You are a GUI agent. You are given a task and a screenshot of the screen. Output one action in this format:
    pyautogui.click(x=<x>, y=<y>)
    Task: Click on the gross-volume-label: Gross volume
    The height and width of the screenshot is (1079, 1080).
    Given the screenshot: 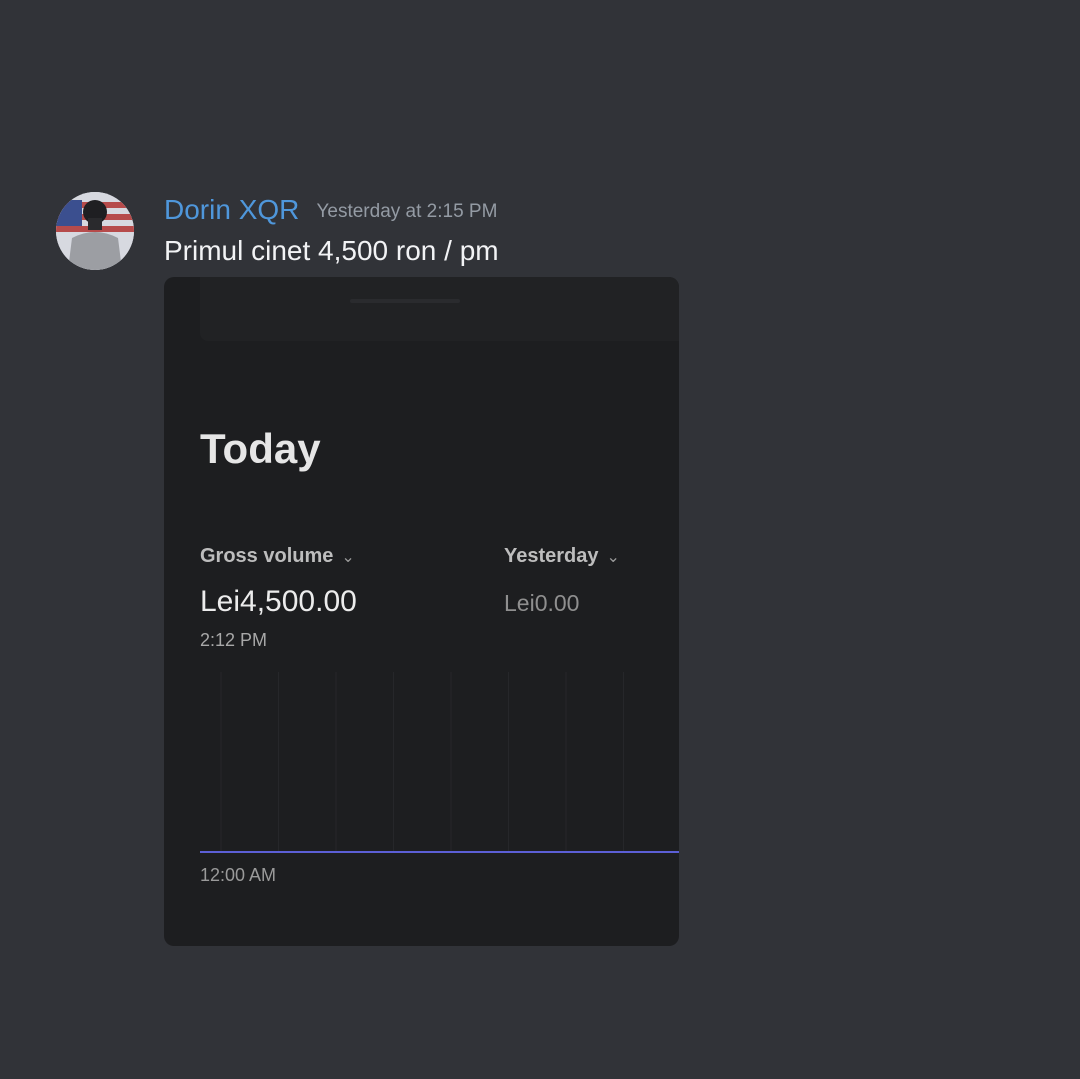 What is the action you would take?
    pyautogui.click(x=267, y=556)
    